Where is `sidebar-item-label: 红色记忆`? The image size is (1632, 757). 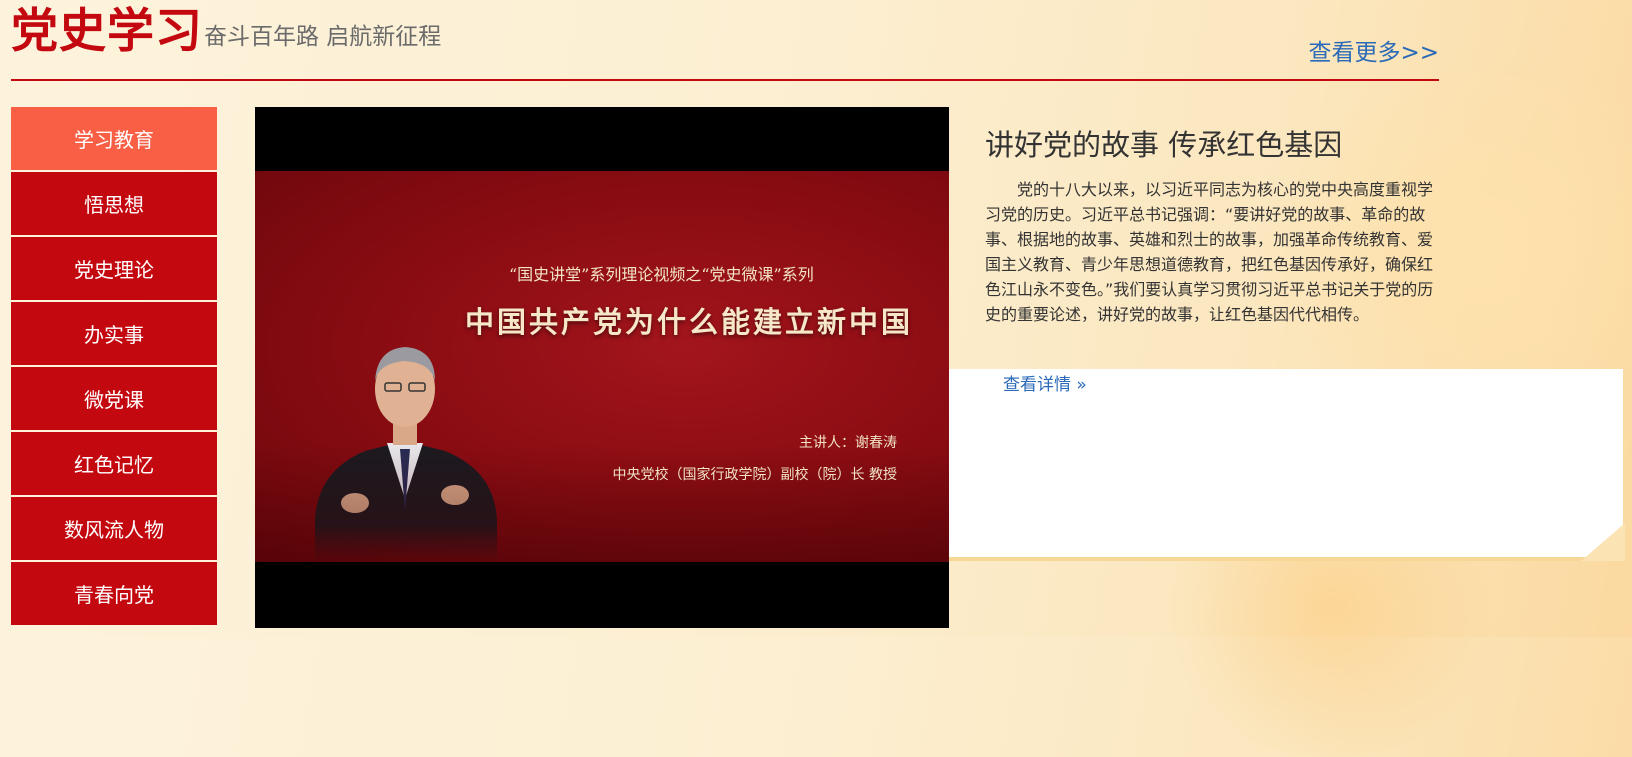
sidebar-item-label: 红色记忆 is located at coordinates (114, 465).